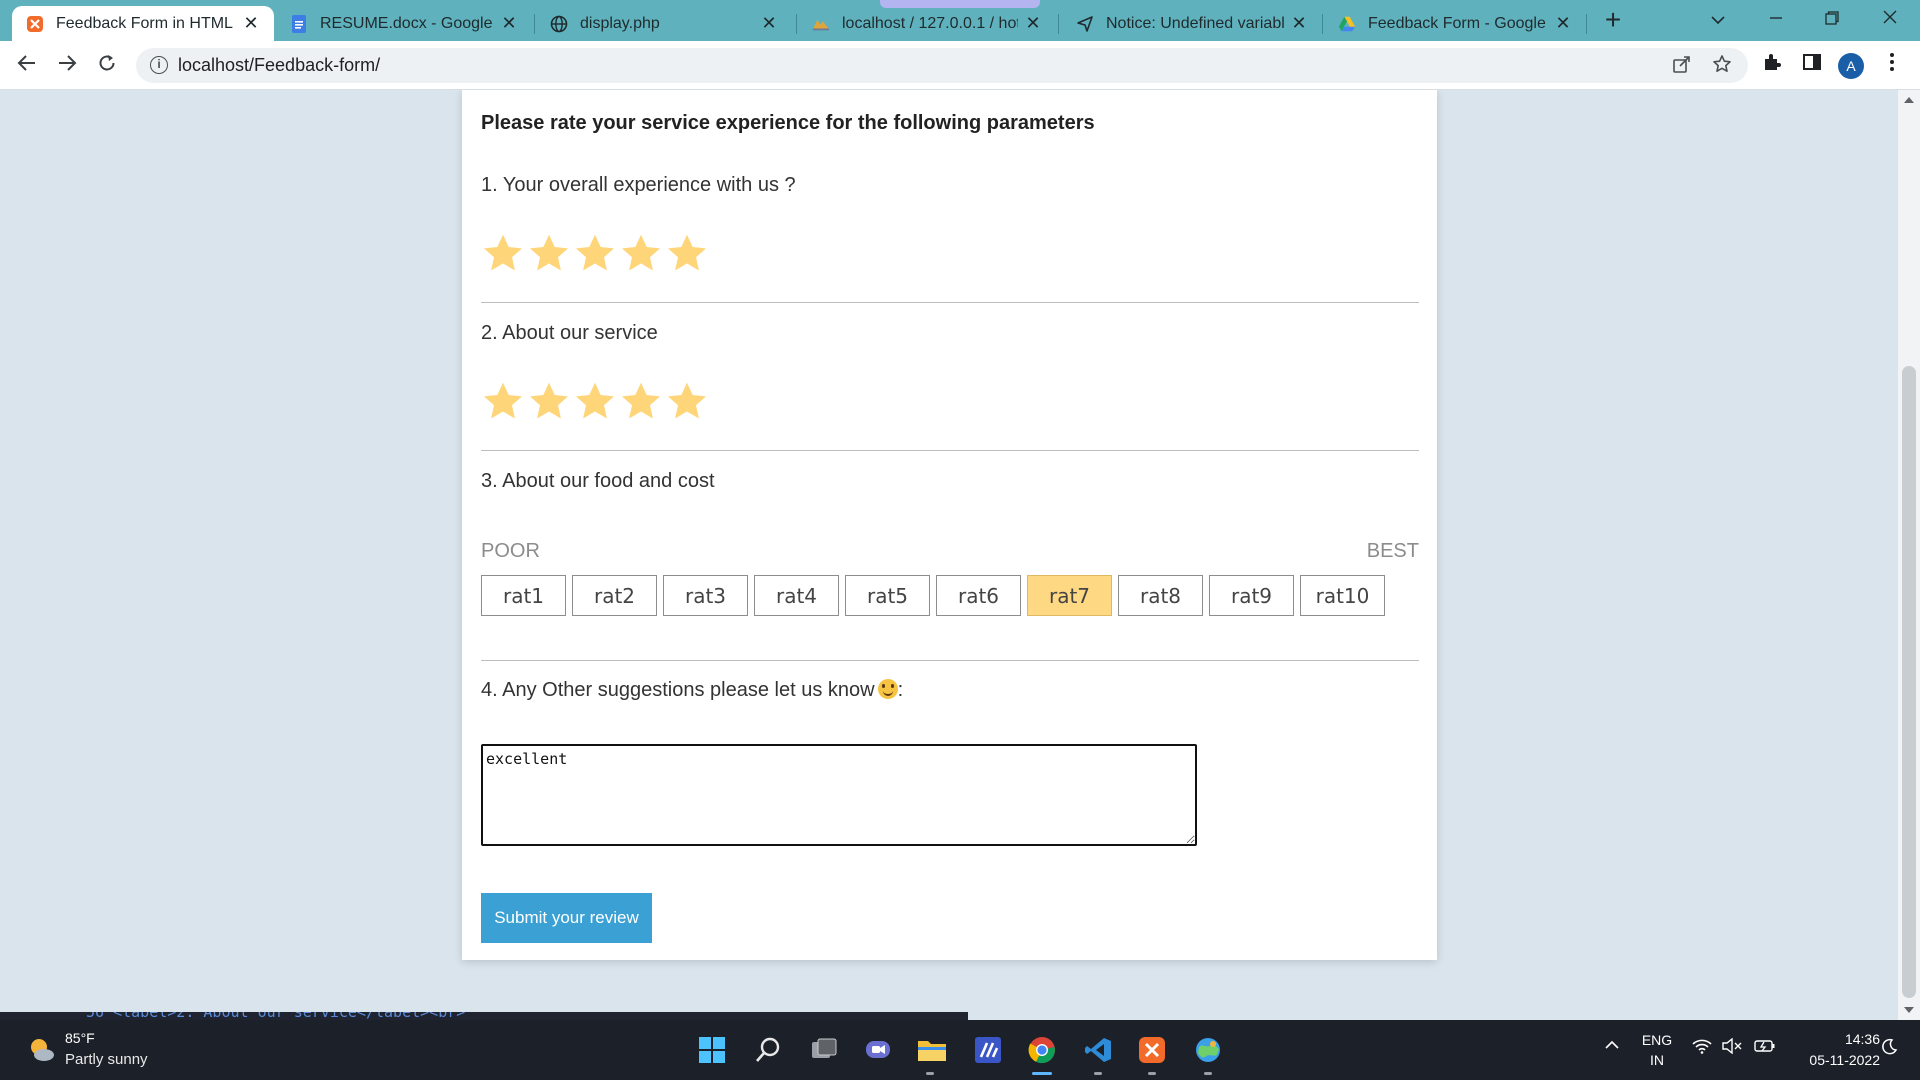 This screenshot has width=1920, height=1080. I want to click on weather-temperature: 85°F, so click(80, 1038).